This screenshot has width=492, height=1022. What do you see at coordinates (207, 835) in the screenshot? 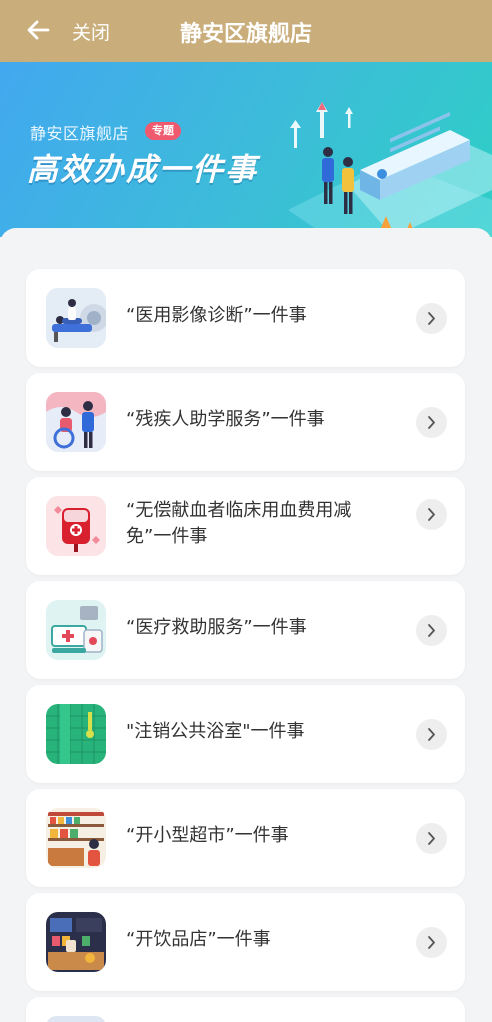
I see `list-item-label: “开小型超市”一件事` at bounding box center [207, 835].